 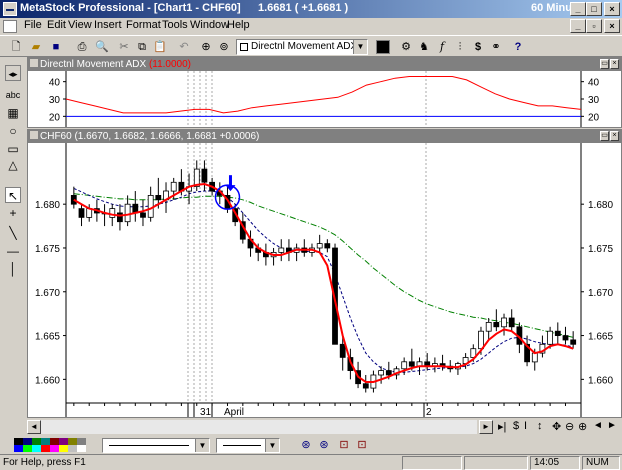 I want to click on doc-minimize-button: _, so click(x=578, y=26).